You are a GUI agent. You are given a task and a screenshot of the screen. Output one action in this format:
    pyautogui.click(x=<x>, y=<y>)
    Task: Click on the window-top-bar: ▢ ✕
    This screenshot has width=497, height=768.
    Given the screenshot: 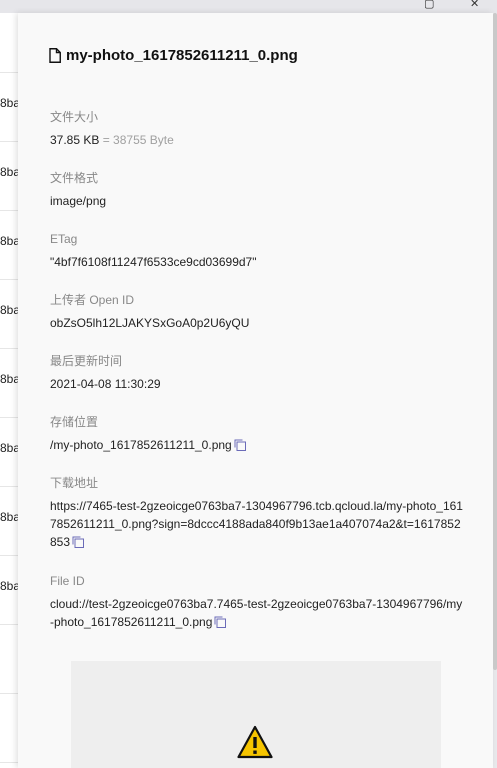 What is the action you would take?
    pyautogui.click(x=248, y=6)
    